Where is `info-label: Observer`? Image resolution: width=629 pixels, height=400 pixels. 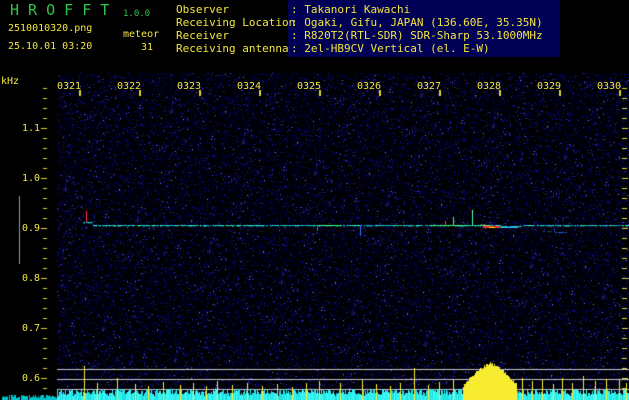 info-label: Observer is located at coordinates (202, 9).